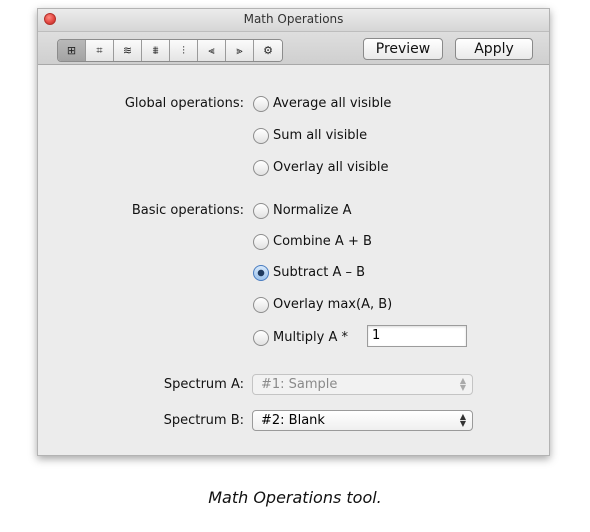  What do you see at coordinates (322, 241) in the screenshot?
I see `combine-a-b-label: Combine A + B` at bounding box center [322, 241].